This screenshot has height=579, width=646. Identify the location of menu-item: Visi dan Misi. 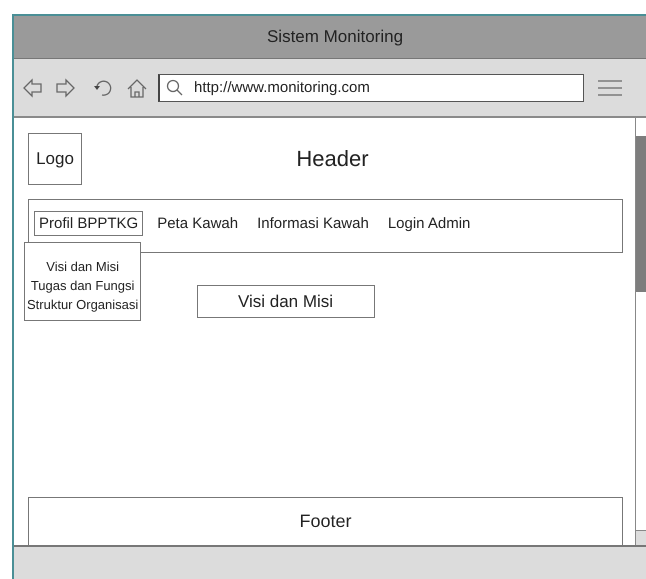
(82, 266).